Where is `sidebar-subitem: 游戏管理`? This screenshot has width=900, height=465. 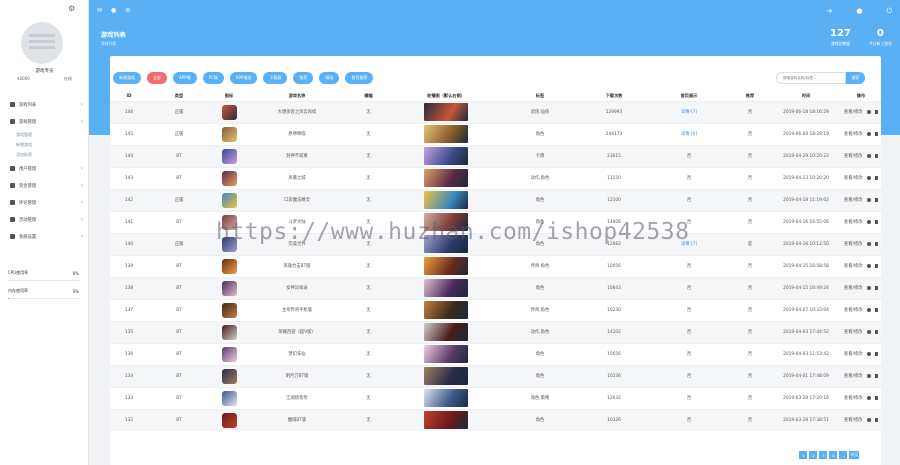
sidebar-subitem: 游戏管理 is located at coordinates (44, 135).